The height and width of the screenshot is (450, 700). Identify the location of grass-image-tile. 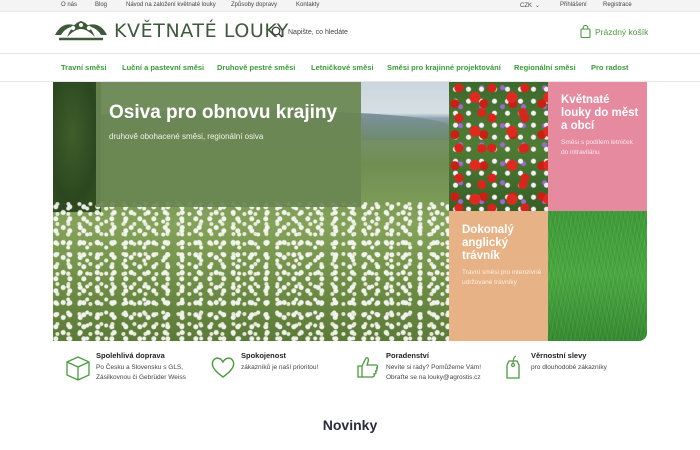
(597, 276).